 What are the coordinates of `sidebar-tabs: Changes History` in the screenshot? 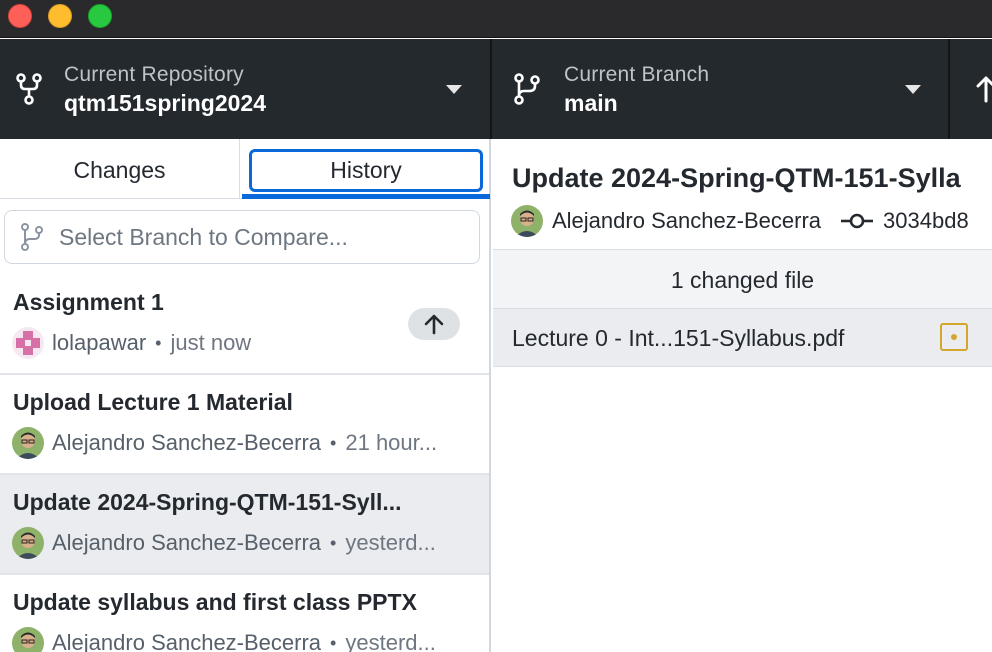 It's located at (245, 169).